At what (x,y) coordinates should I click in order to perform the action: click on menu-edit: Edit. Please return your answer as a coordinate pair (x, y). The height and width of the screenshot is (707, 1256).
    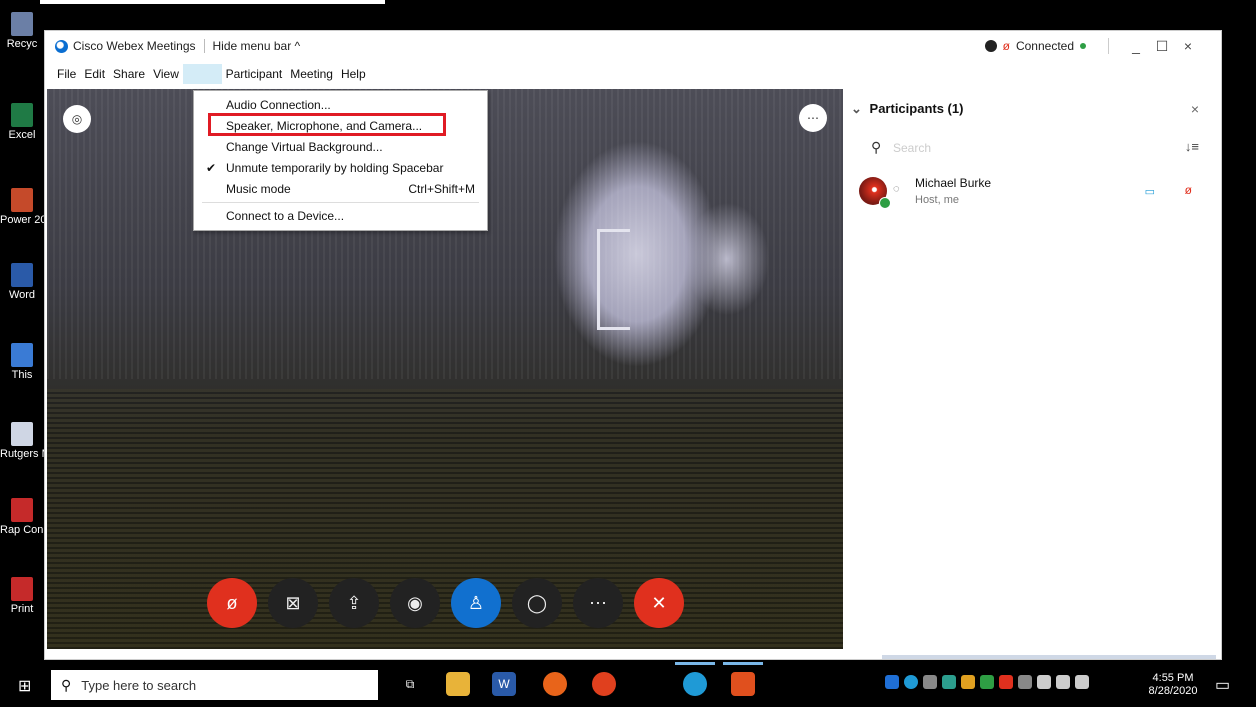
    Looking at the image, I should click on (94, 74).